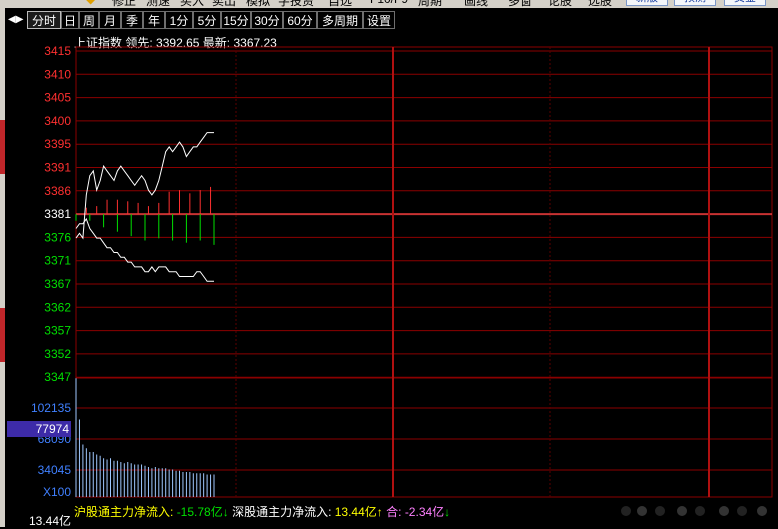 The width and height of the screenshot is (778, 529). Describe the element at coordinates (57, 377) in the screenshot. I see `price-axis-label: 3347` at that location.